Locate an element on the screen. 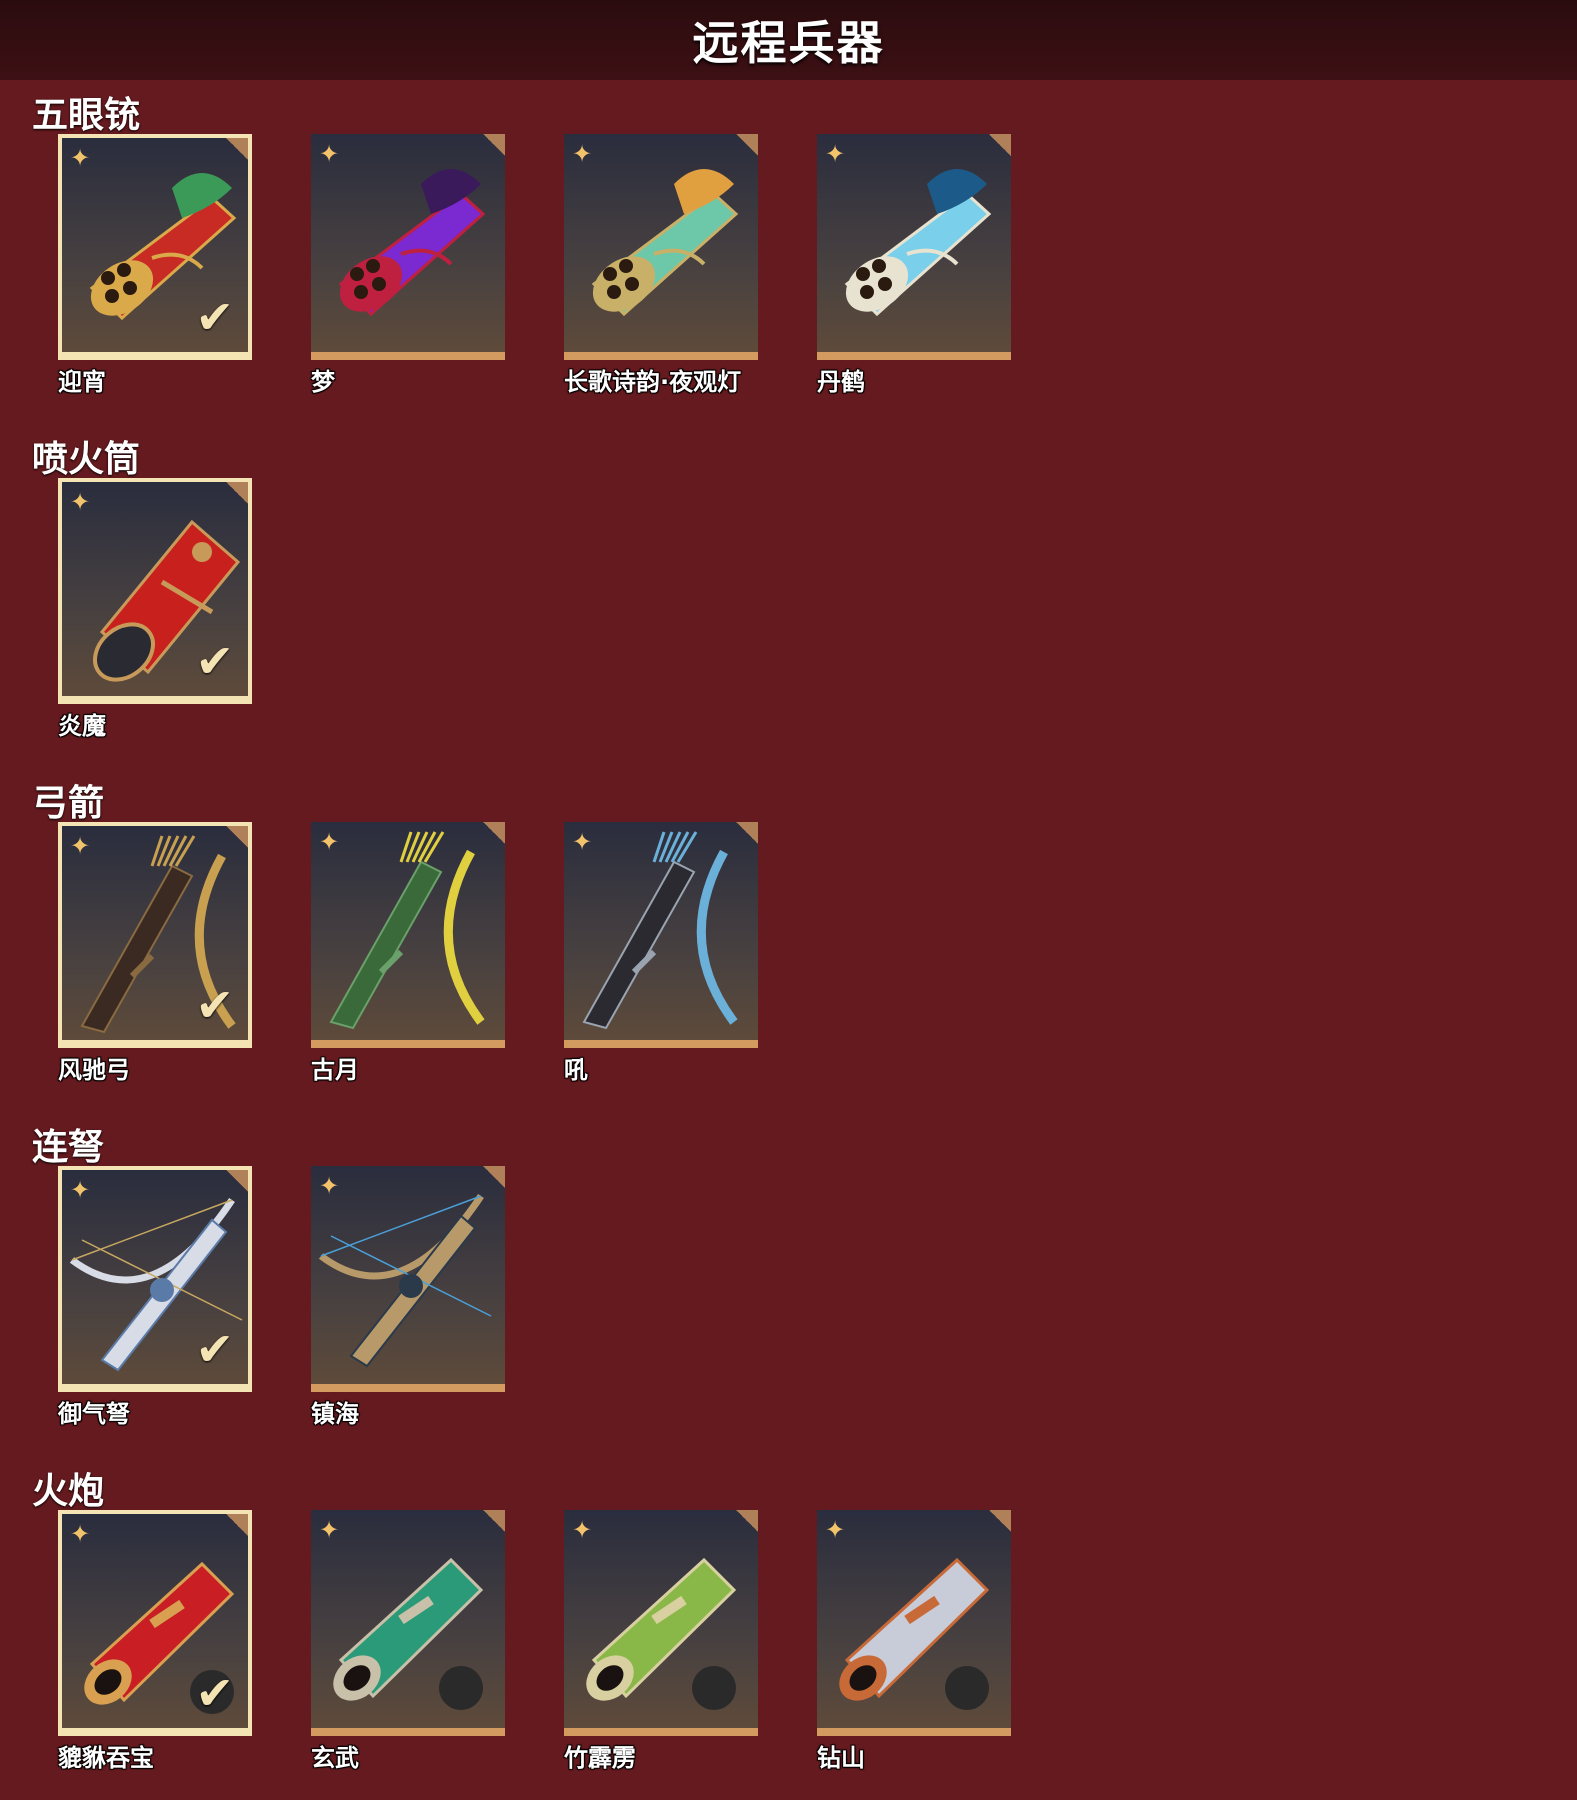  weapon-name: 貔貅吞宝 is located at coordinates (106, 1758).